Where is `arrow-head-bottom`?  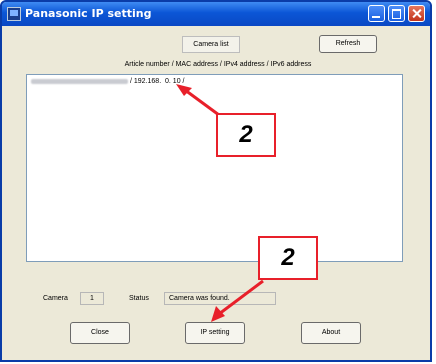
arrow-head-bottom is located at coordinates (218, 314).